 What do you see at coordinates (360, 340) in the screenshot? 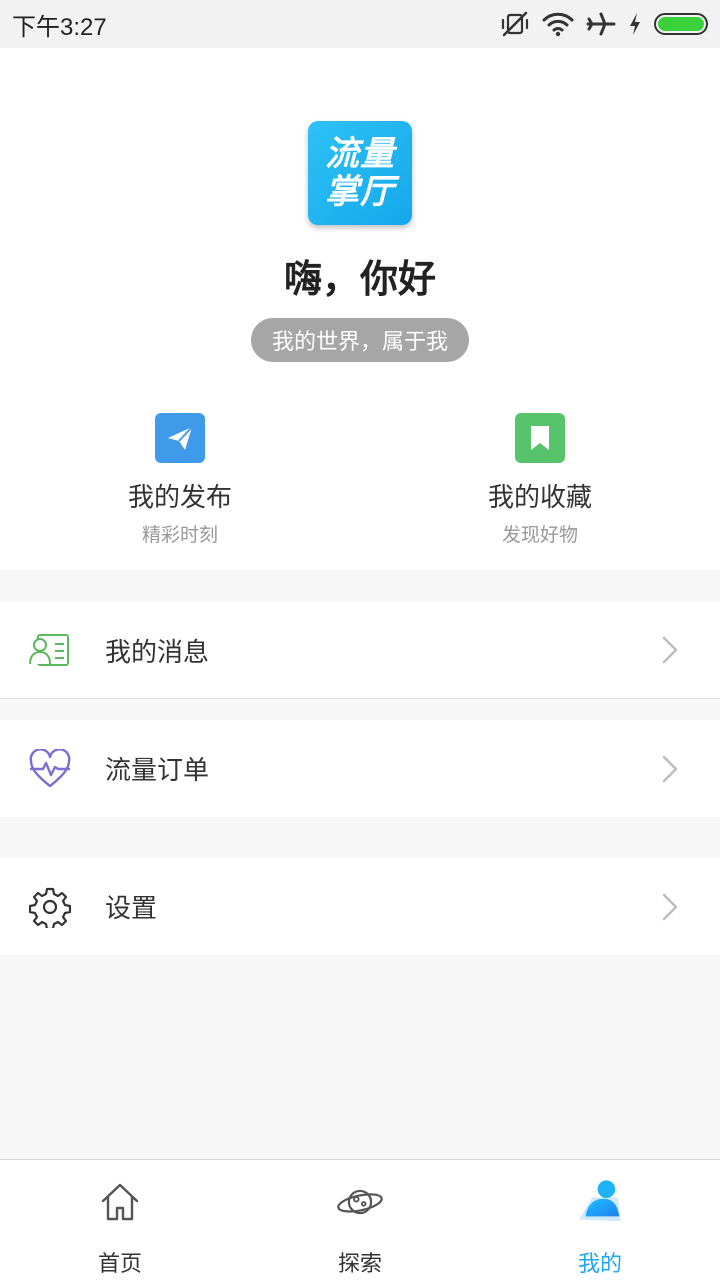
I see `slogan-badge: 我的世界，属于我` at bounding box center [360, 340].